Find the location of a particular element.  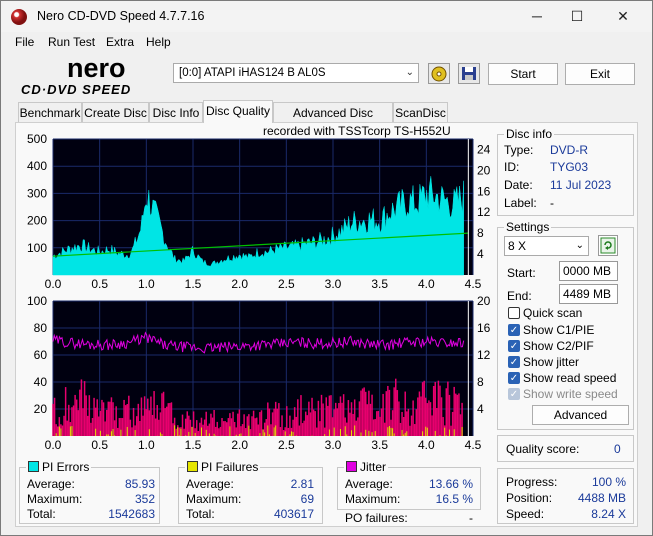

save-button is located at coordinates (469, 73).